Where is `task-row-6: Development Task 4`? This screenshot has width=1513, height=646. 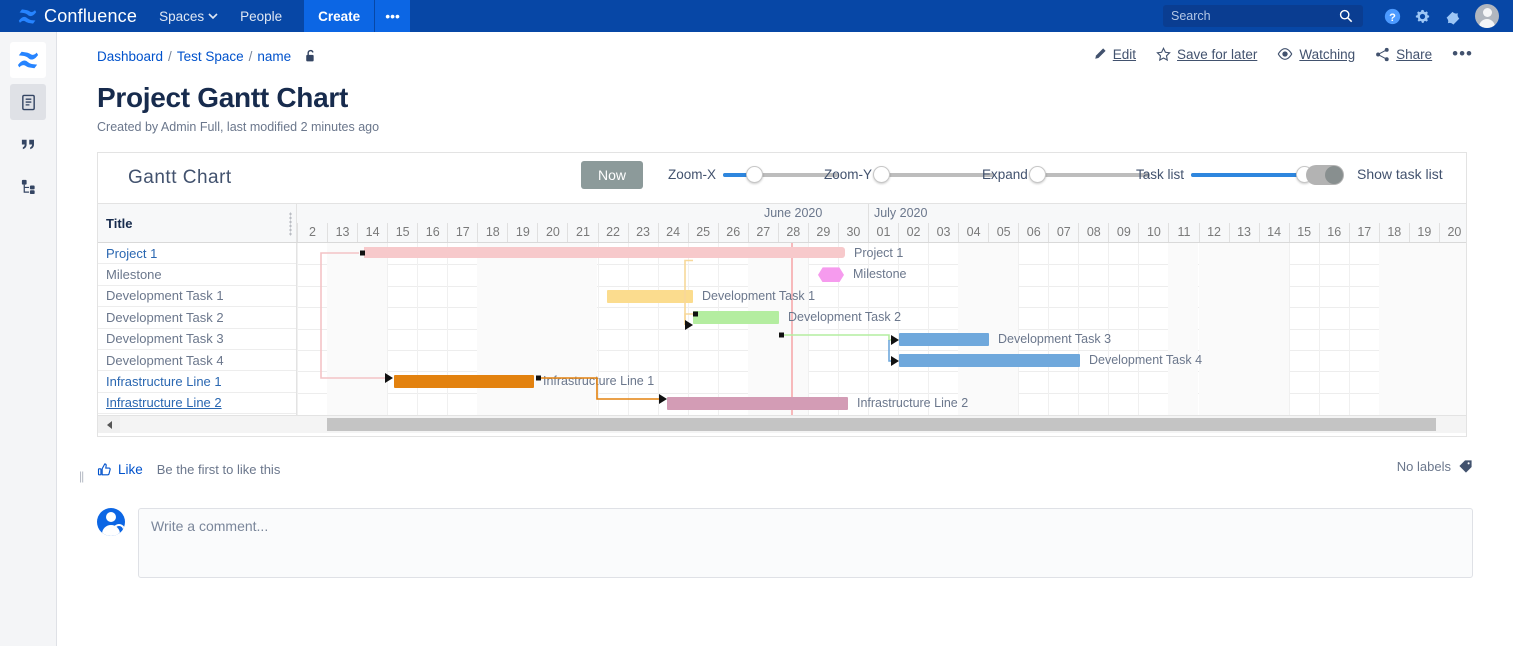 task-row-6: Development Task 4 is located at coordinates (197, 361).